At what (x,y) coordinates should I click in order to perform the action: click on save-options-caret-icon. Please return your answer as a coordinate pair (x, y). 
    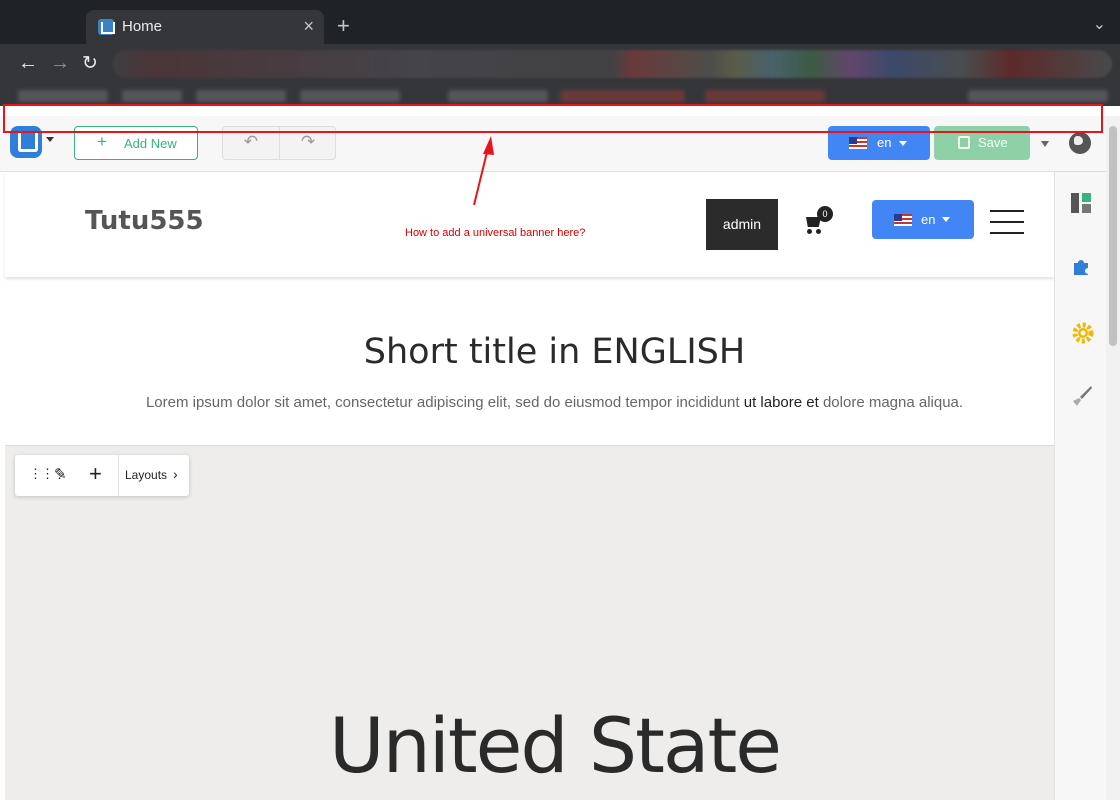
    Looking at the image, I should click on (1045, 144).